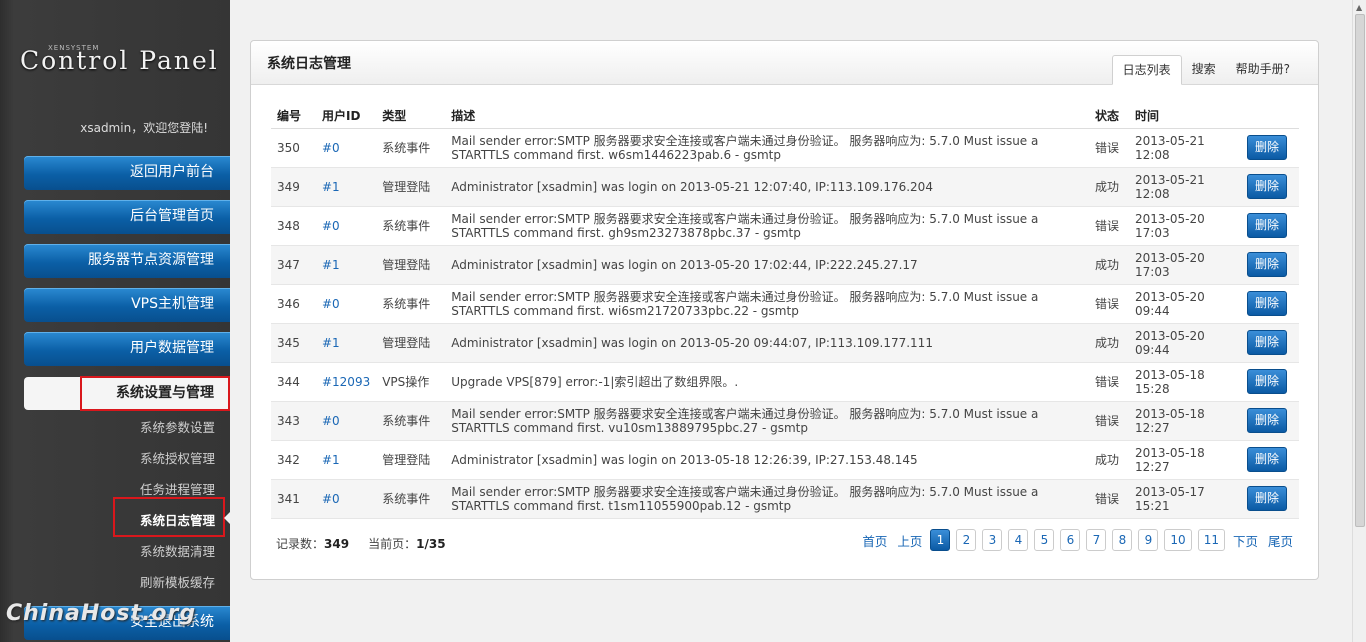 The width and height of the screenshot is (1366, 642). What do you see at coordinates (992, 540) in the screenshot?
I see `page-number-button: 3` at bounding box center [992, 540].